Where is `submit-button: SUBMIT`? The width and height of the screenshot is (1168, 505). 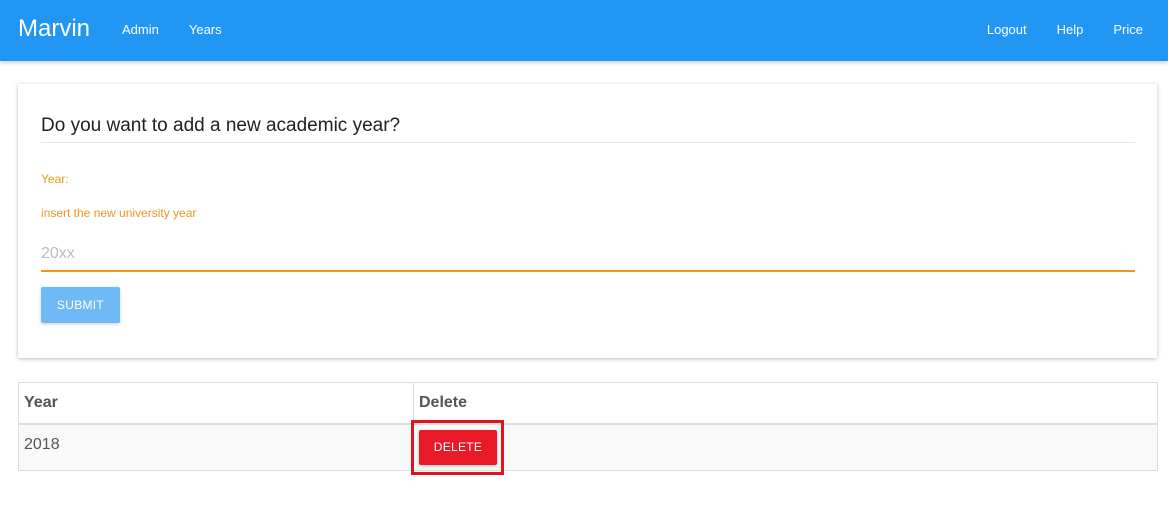 submit-button: SUBMIT is located at coordinates (80, 305).